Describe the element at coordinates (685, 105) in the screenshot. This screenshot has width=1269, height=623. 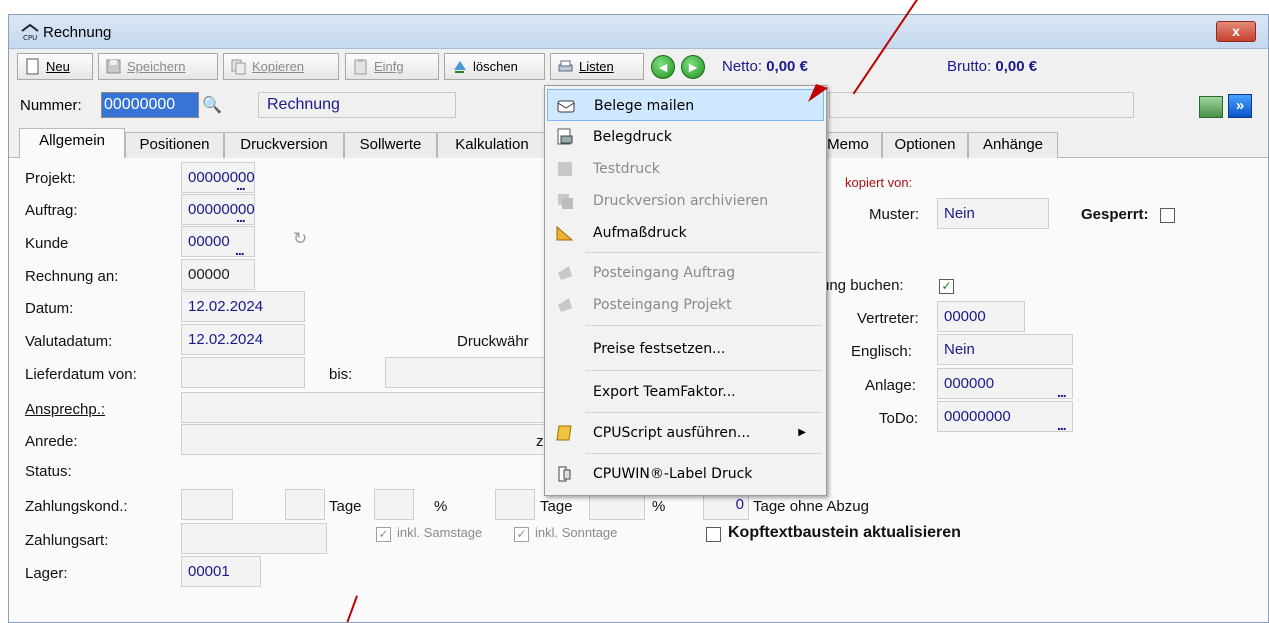
I see `menu-item-belege-mailen: Belege mailen` at that location.